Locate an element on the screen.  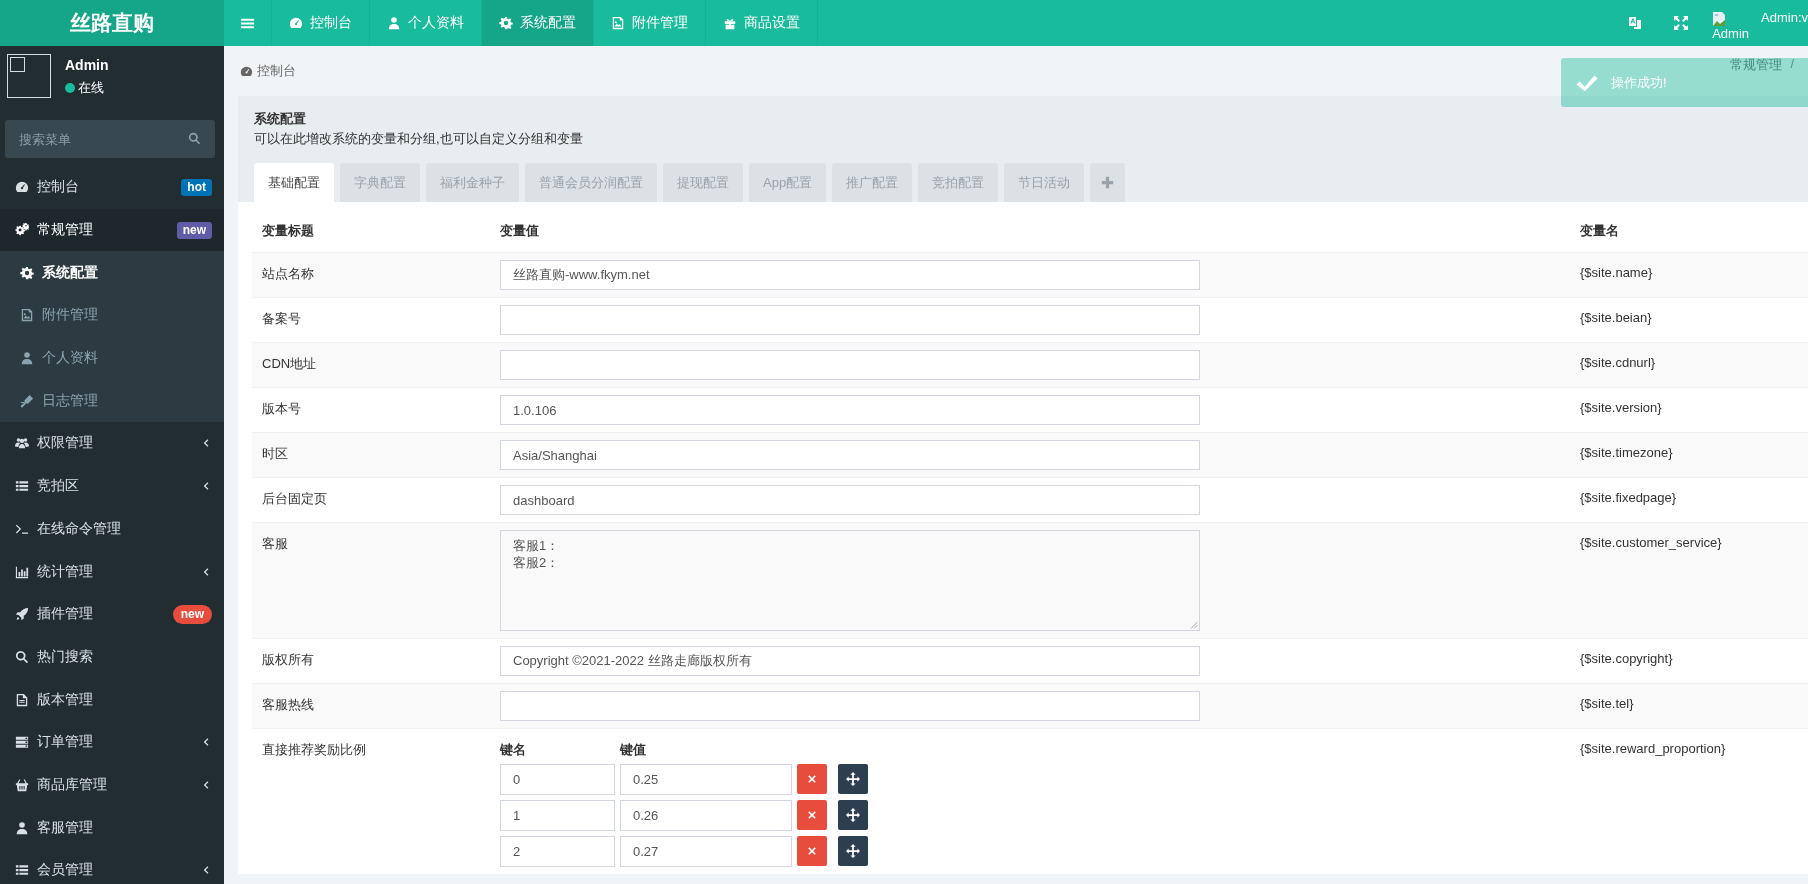
column-label: 键名 is located at coordinates (513, 750).